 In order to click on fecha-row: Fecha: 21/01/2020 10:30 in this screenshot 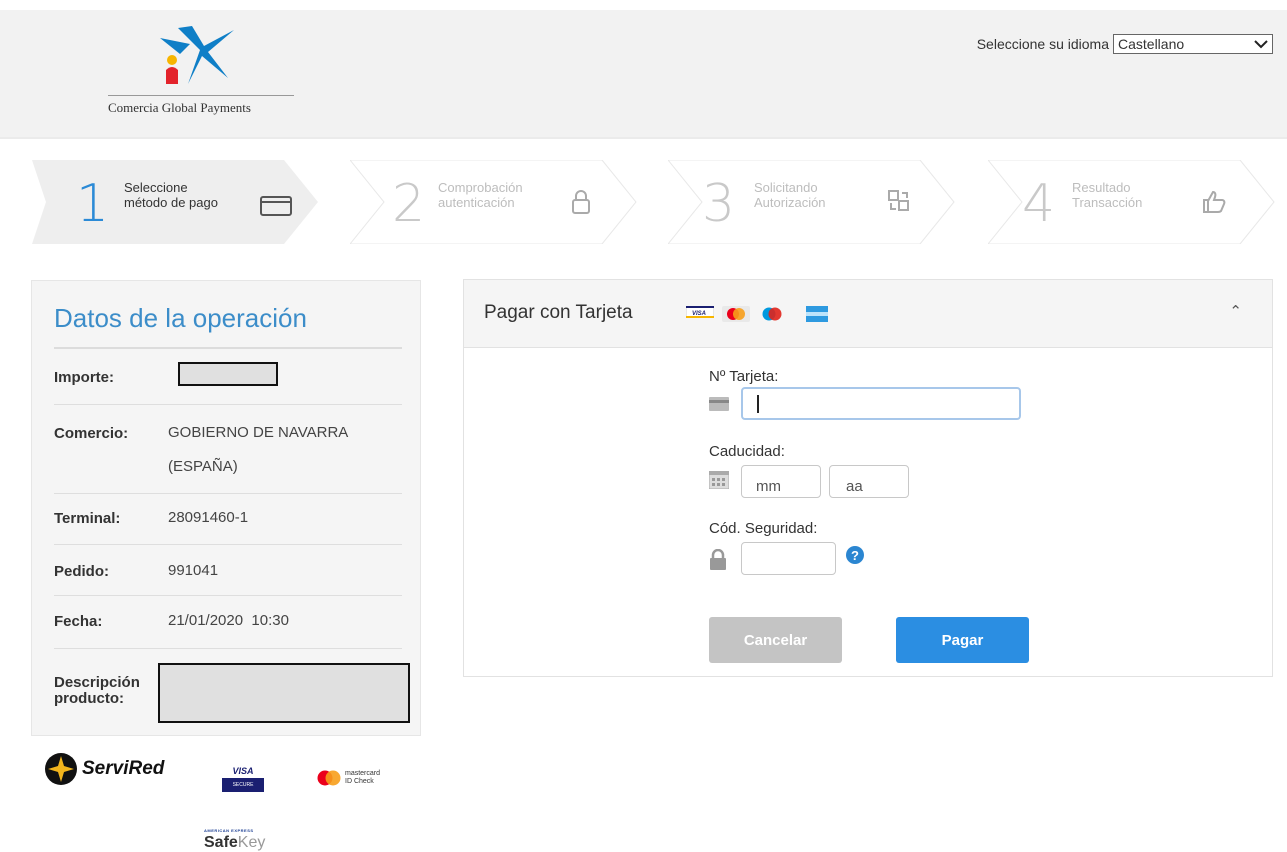, I will do `click(228, 622)`.